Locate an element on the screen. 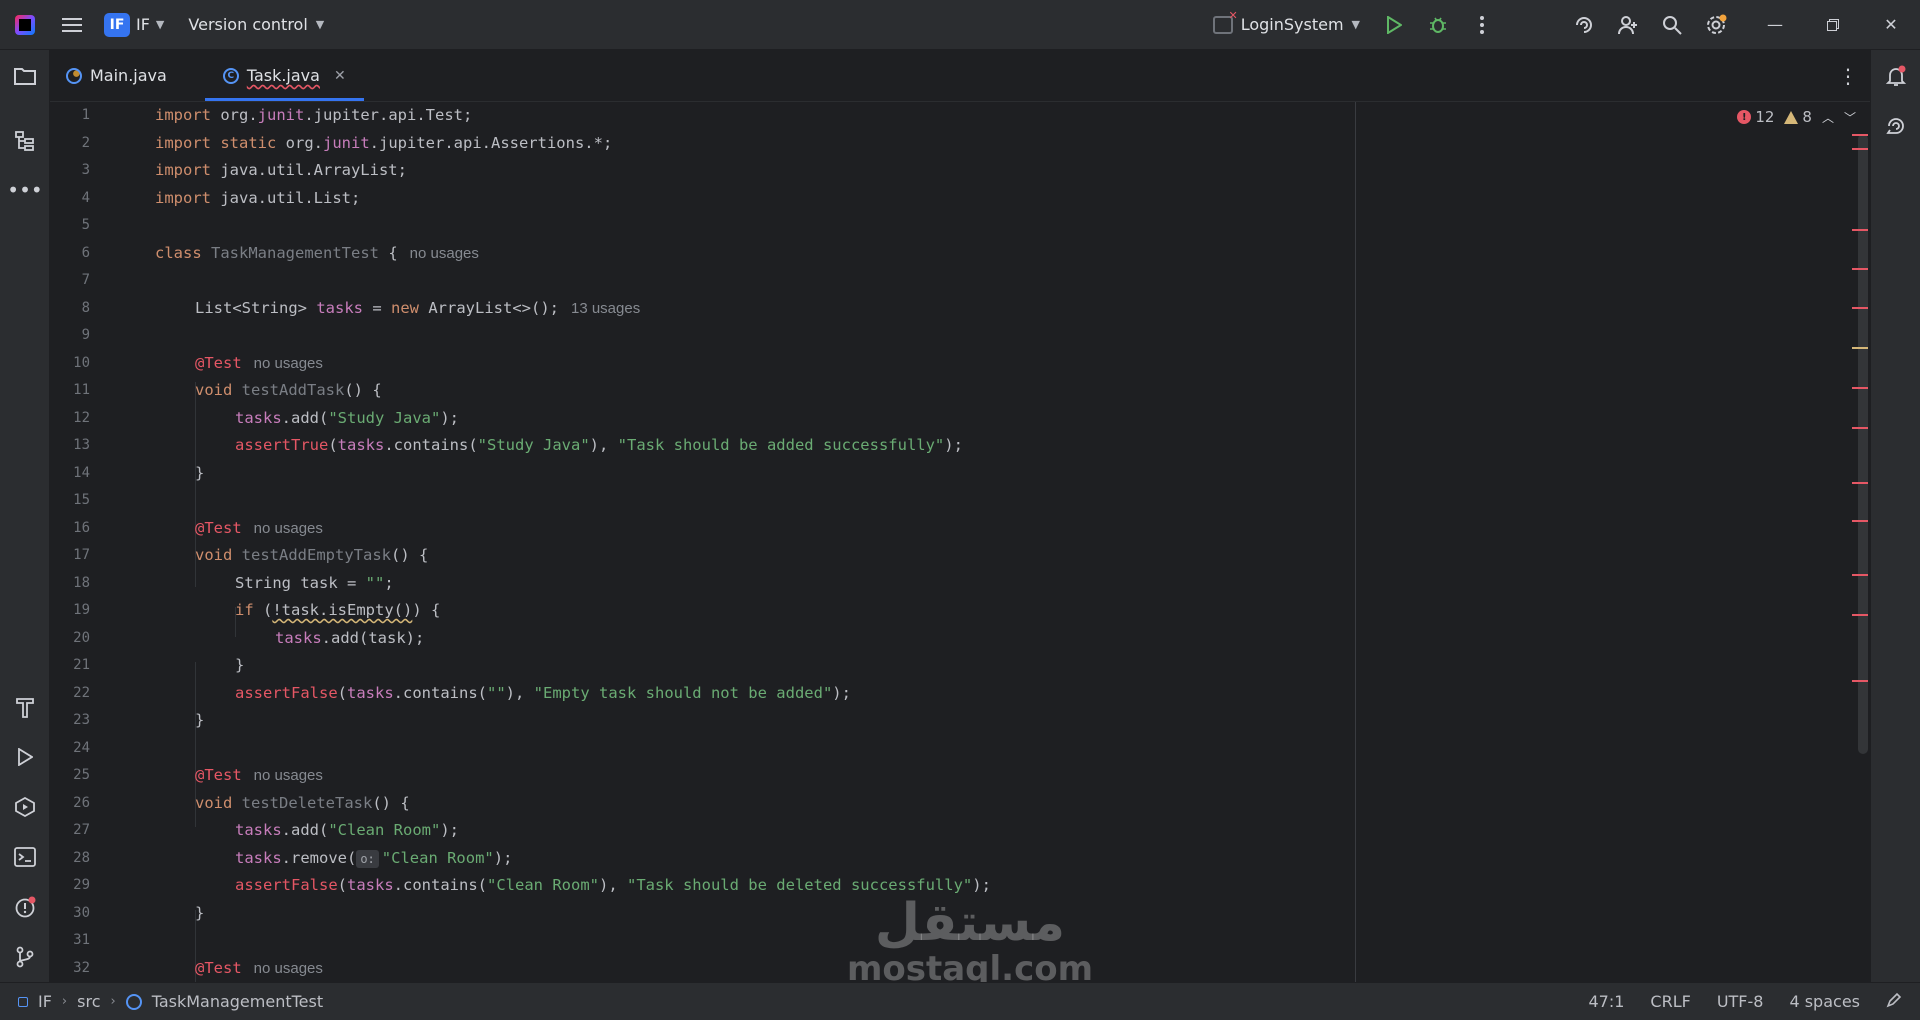 The width and height of the screenshot is (1920, 1020). line-number: 1 is located at coordinates (85, 115).